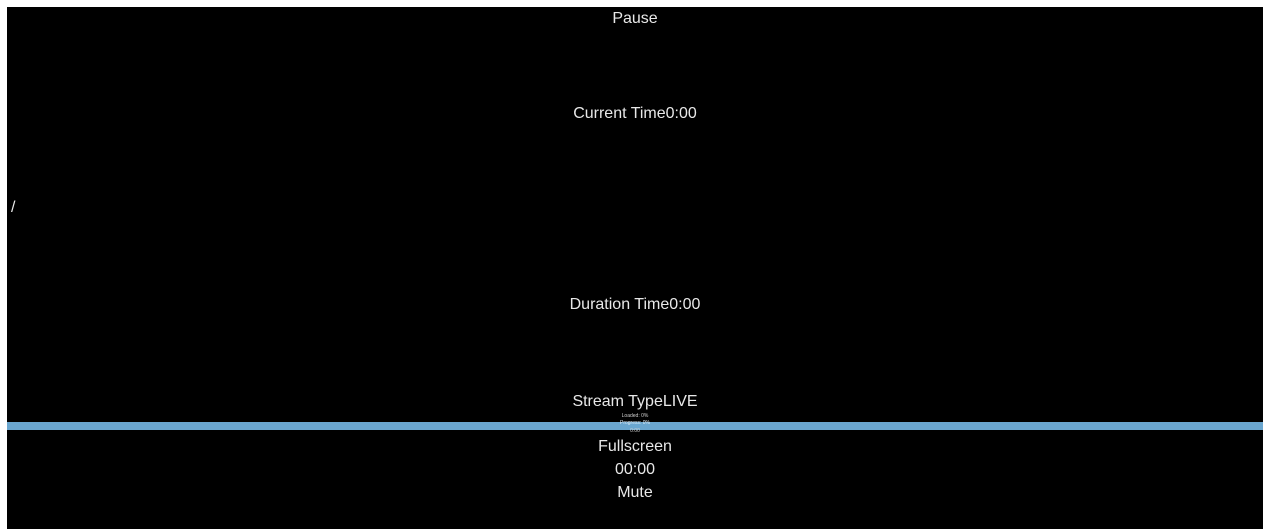  I want to click on stream-type-display: Stream TypeLIVE, so click(635, 402).